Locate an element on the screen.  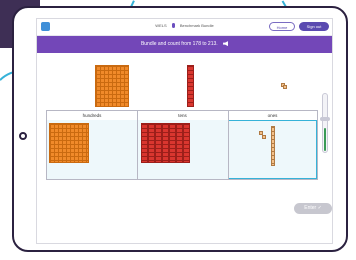
student-name: WELS is located at coordinates (161, 25).